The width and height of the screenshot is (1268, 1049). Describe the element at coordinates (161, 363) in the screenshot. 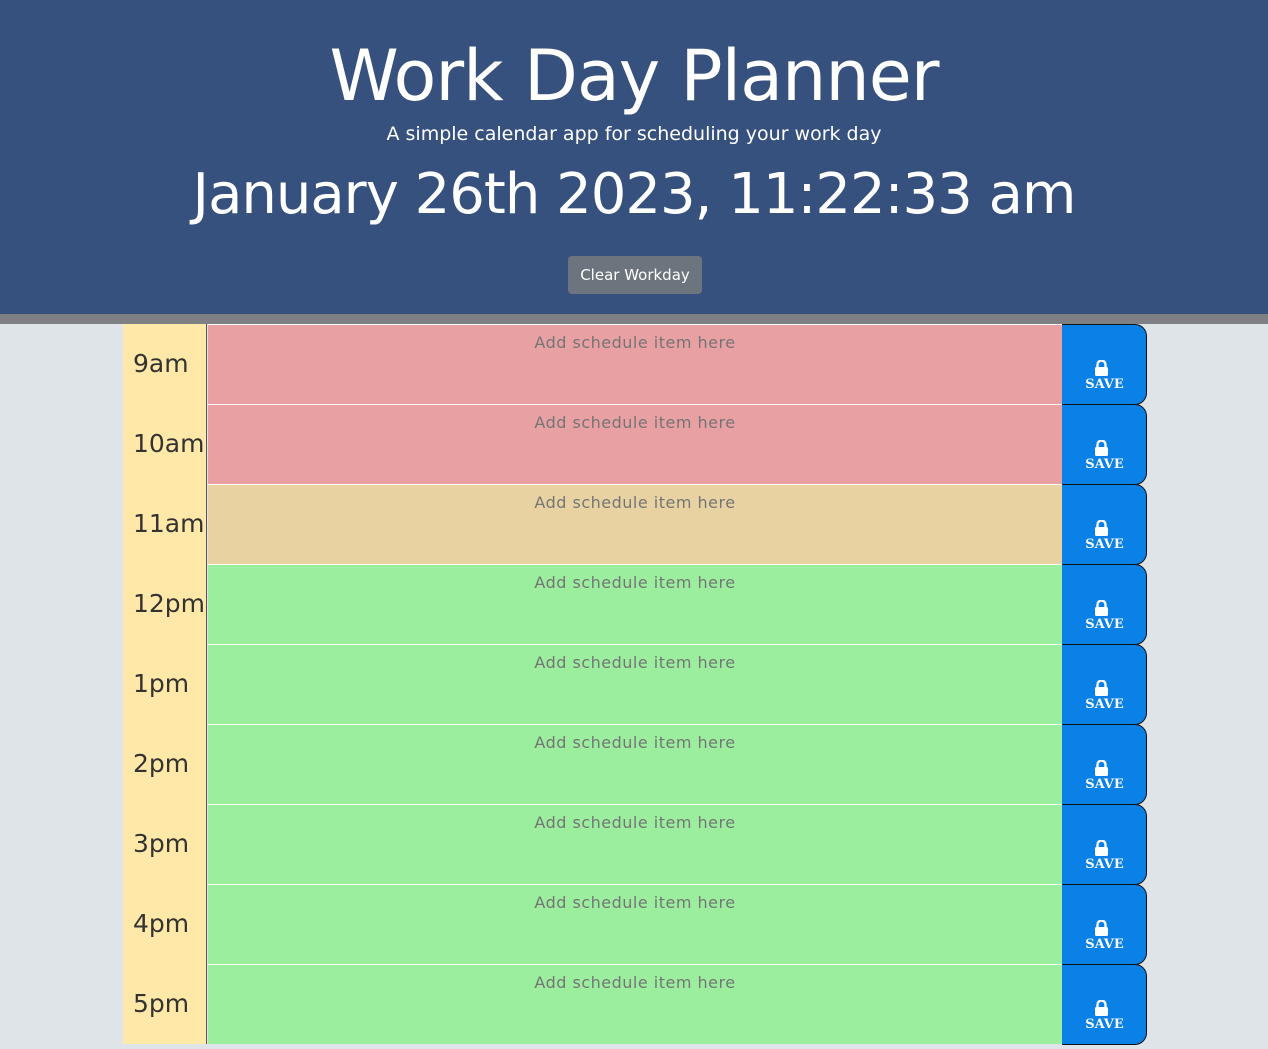

I see `hour-label: 9am` at that location.